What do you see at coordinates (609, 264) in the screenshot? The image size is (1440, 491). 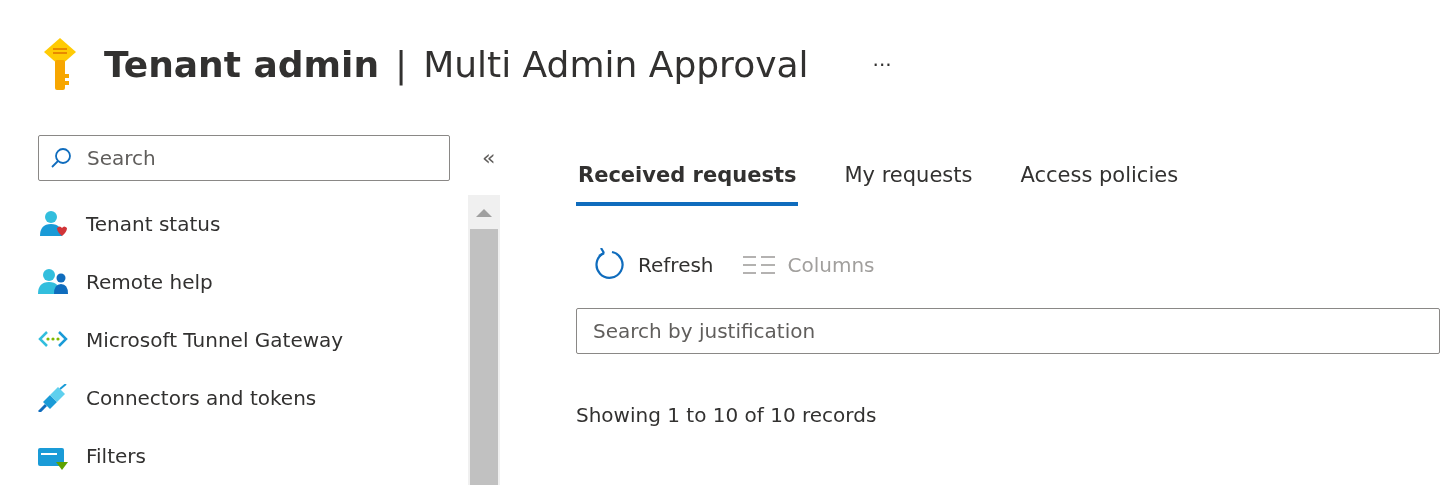 I see `refresh-icon` at bounding box center [609, 264].